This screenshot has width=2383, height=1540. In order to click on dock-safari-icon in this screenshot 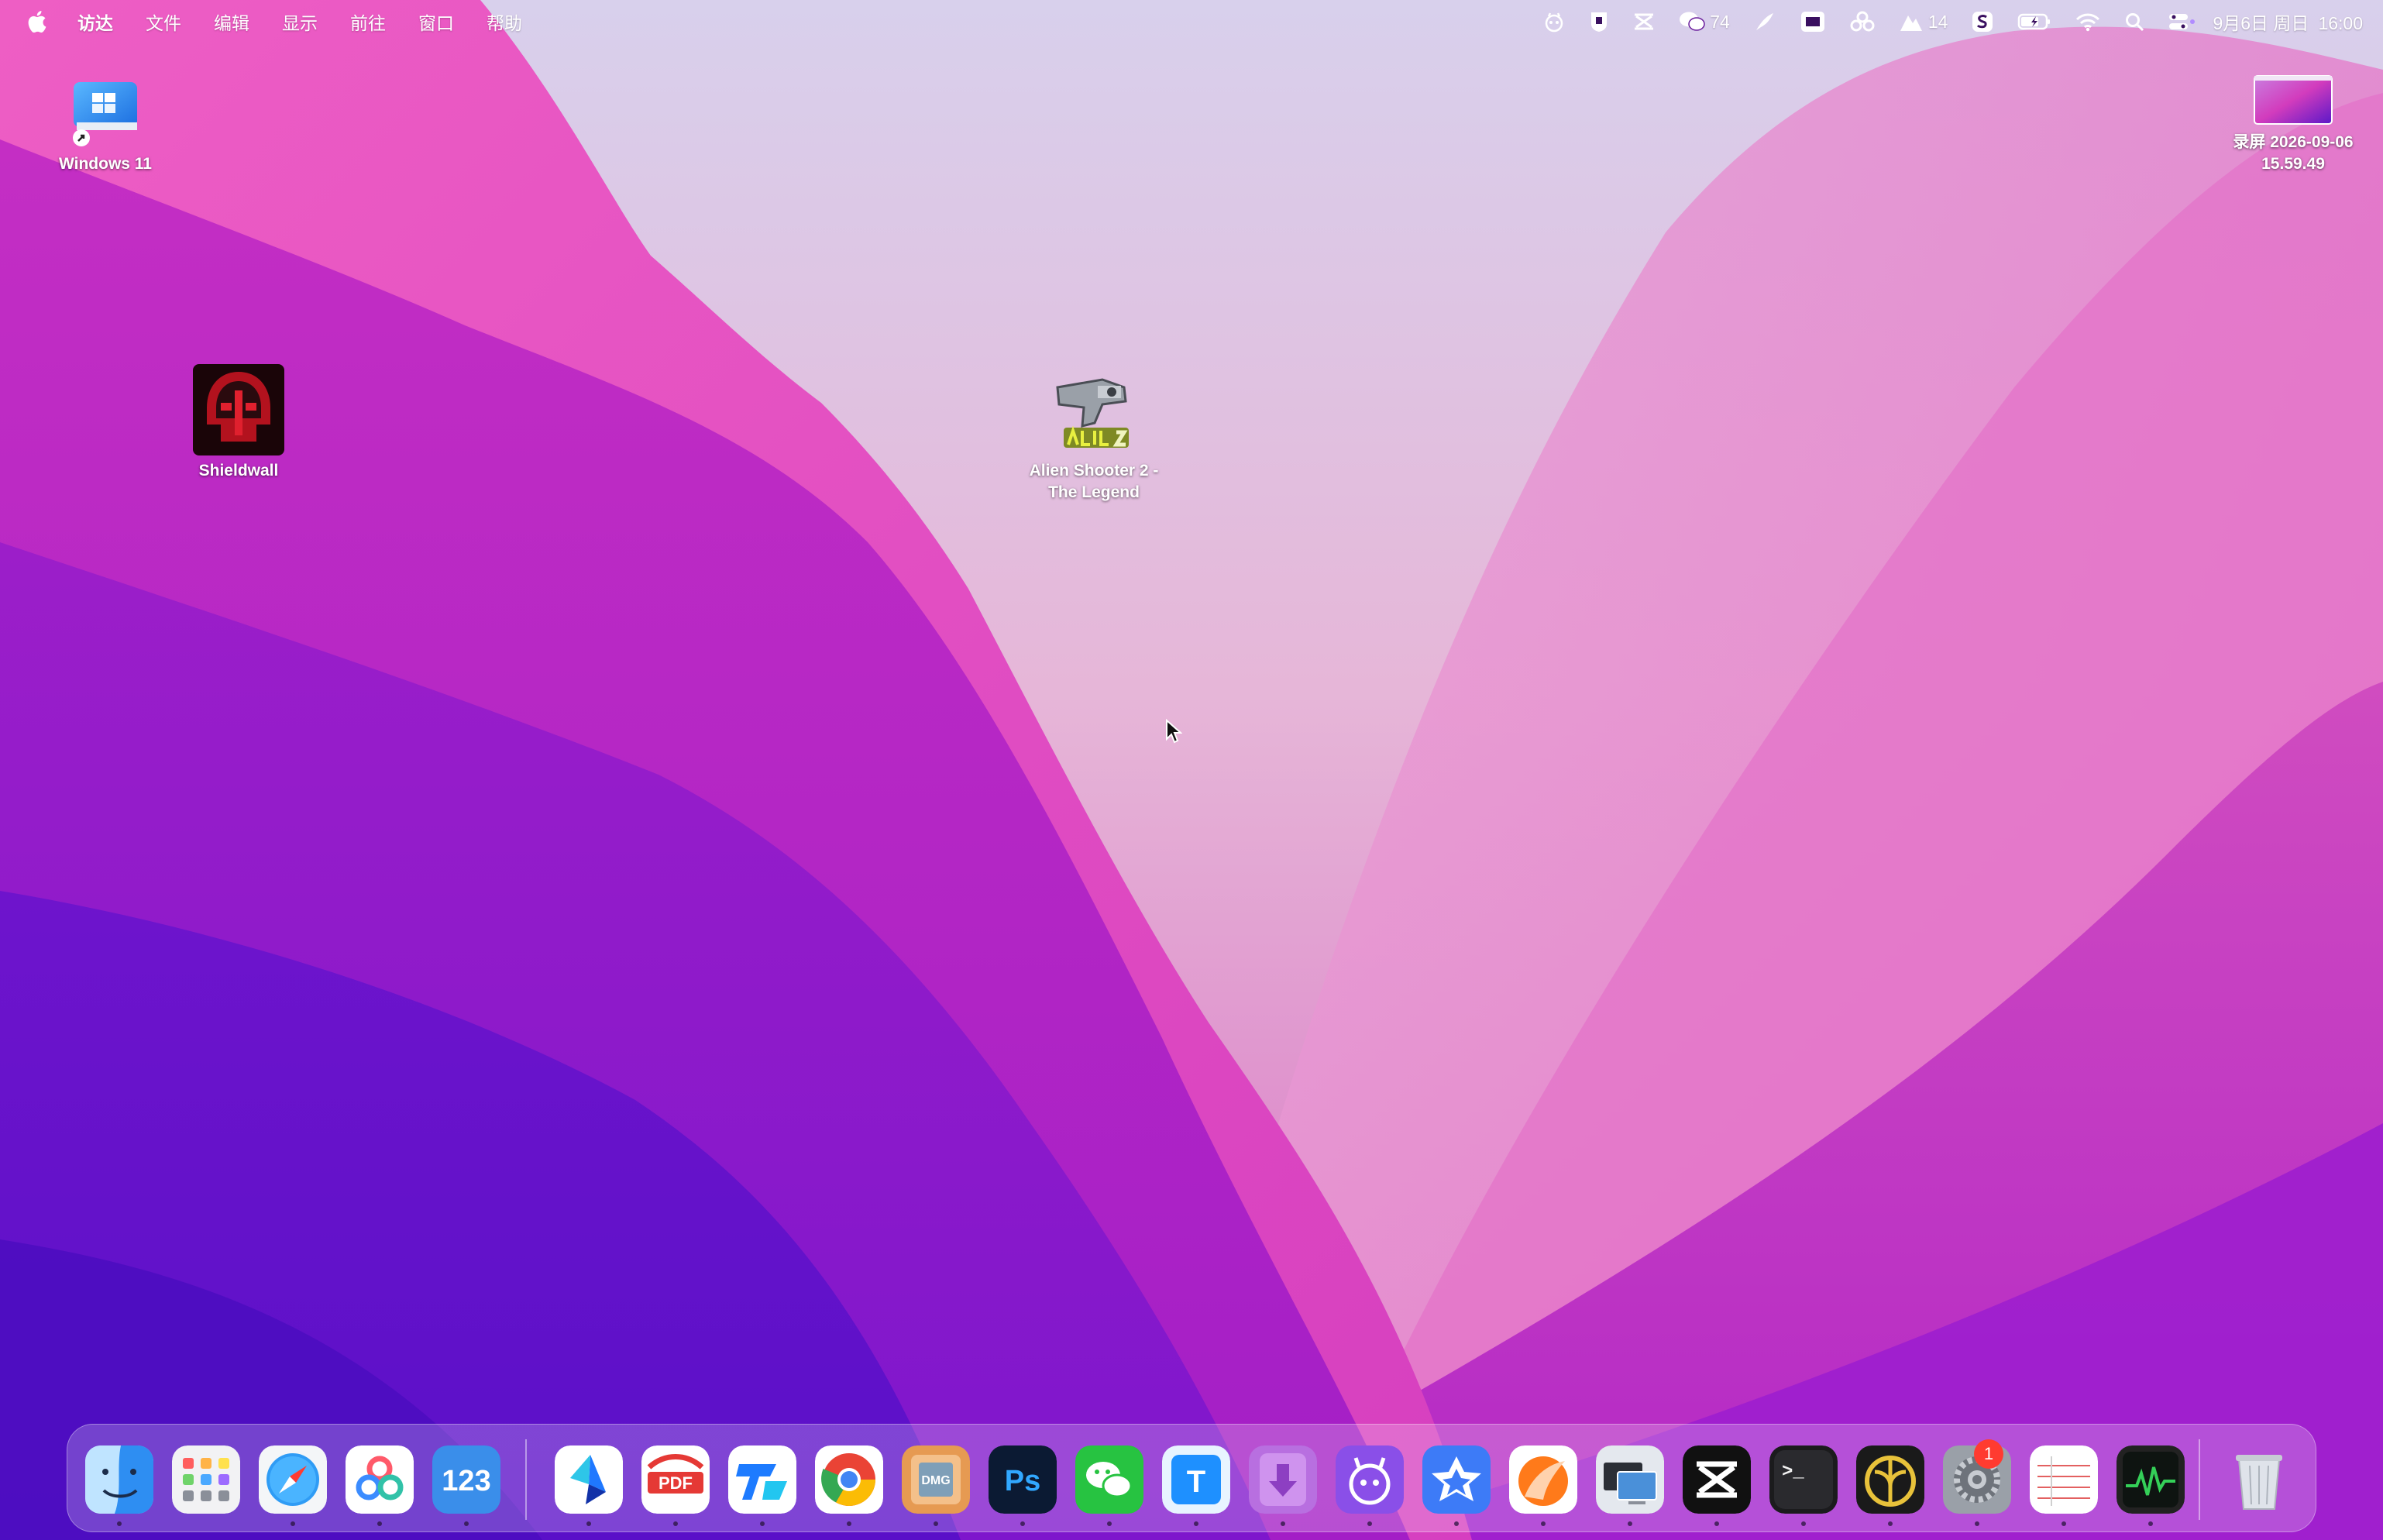, I will do `click(293, 1479)`.